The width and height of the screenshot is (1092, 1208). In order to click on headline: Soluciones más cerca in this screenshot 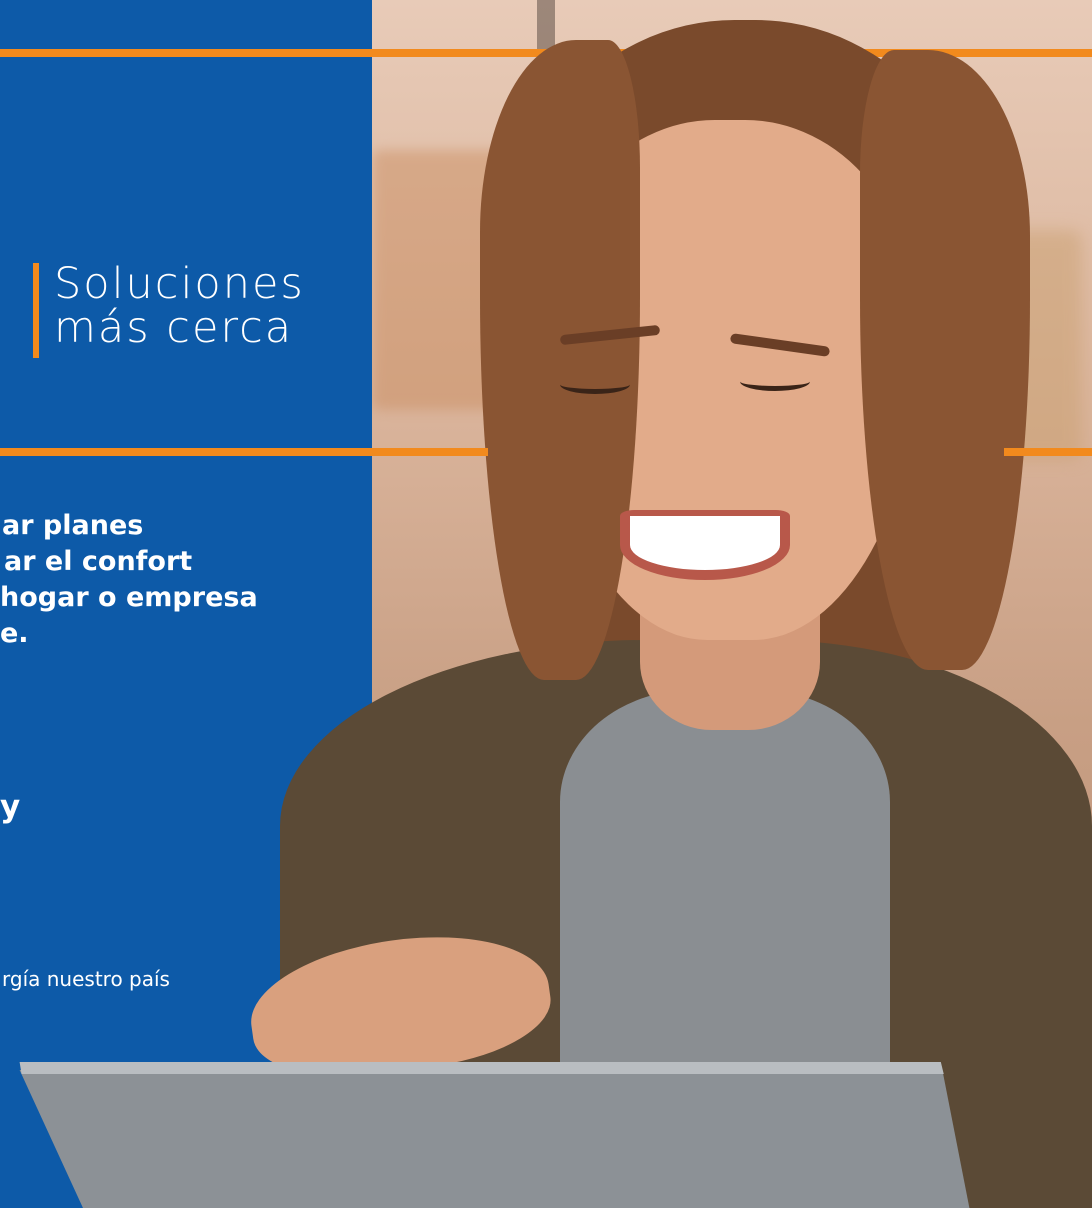, I will do `click(179, 306)`.